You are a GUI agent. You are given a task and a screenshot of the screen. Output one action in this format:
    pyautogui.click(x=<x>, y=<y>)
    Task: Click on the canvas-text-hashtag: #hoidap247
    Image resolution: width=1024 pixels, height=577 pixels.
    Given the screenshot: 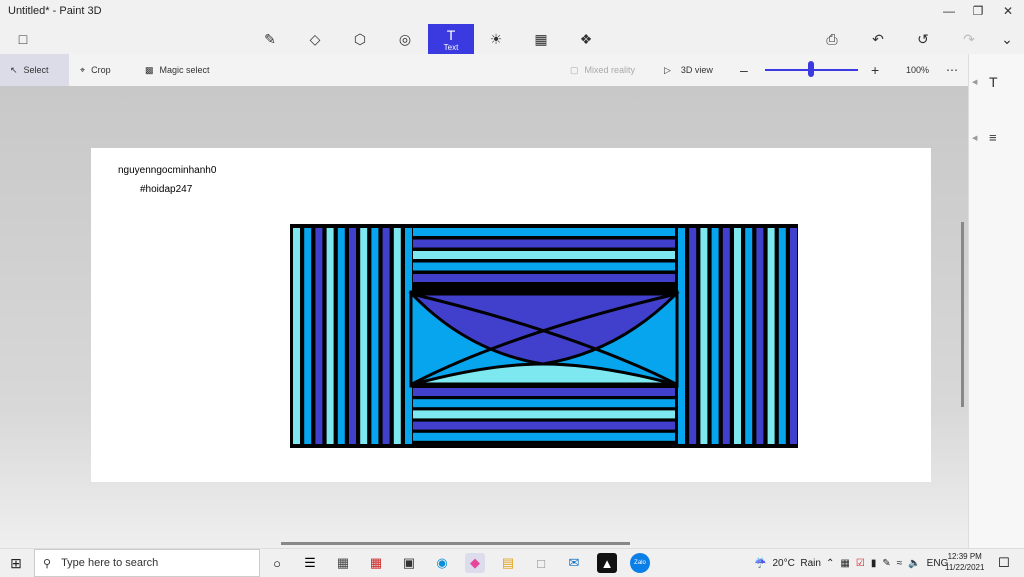 What is the action you would take?
    pyautogui.click(x=166, y=189)
    